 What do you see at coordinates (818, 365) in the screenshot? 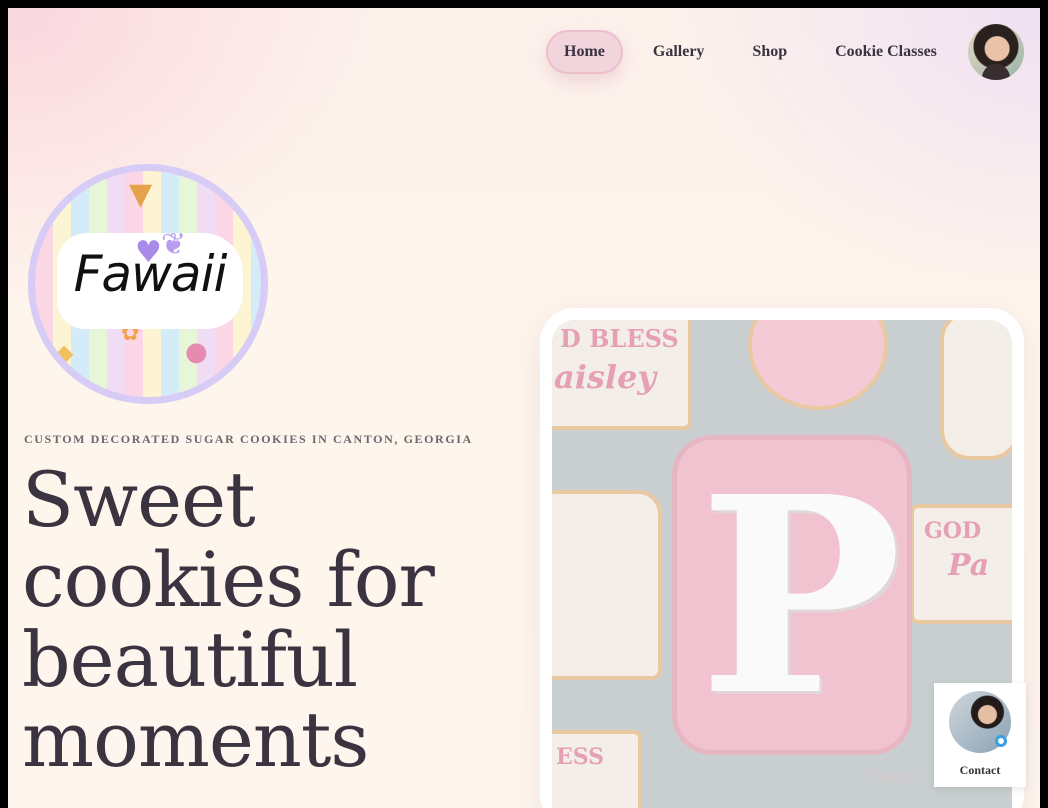
I see `cookie-oval` at bounding box center [818, 365].